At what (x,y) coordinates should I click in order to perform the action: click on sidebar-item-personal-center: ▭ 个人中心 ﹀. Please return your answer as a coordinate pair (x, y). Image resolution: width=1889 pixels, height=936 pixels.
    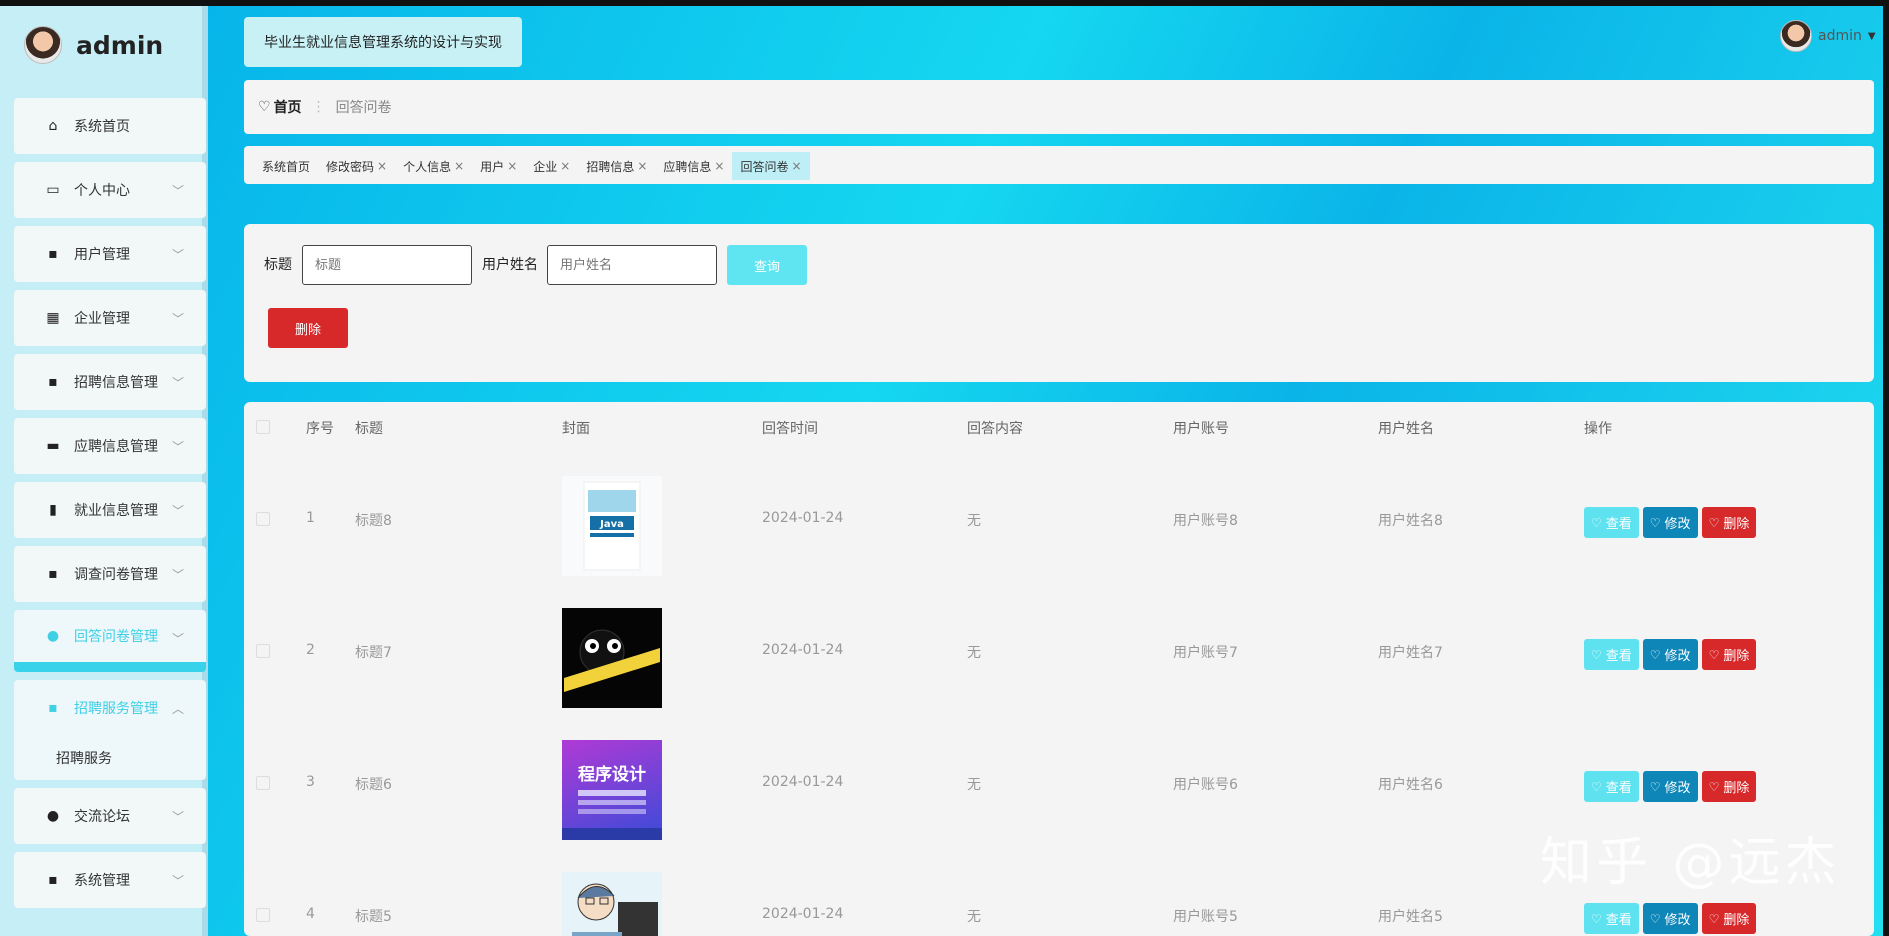
    Looking at the image, I should click on (110, 190).